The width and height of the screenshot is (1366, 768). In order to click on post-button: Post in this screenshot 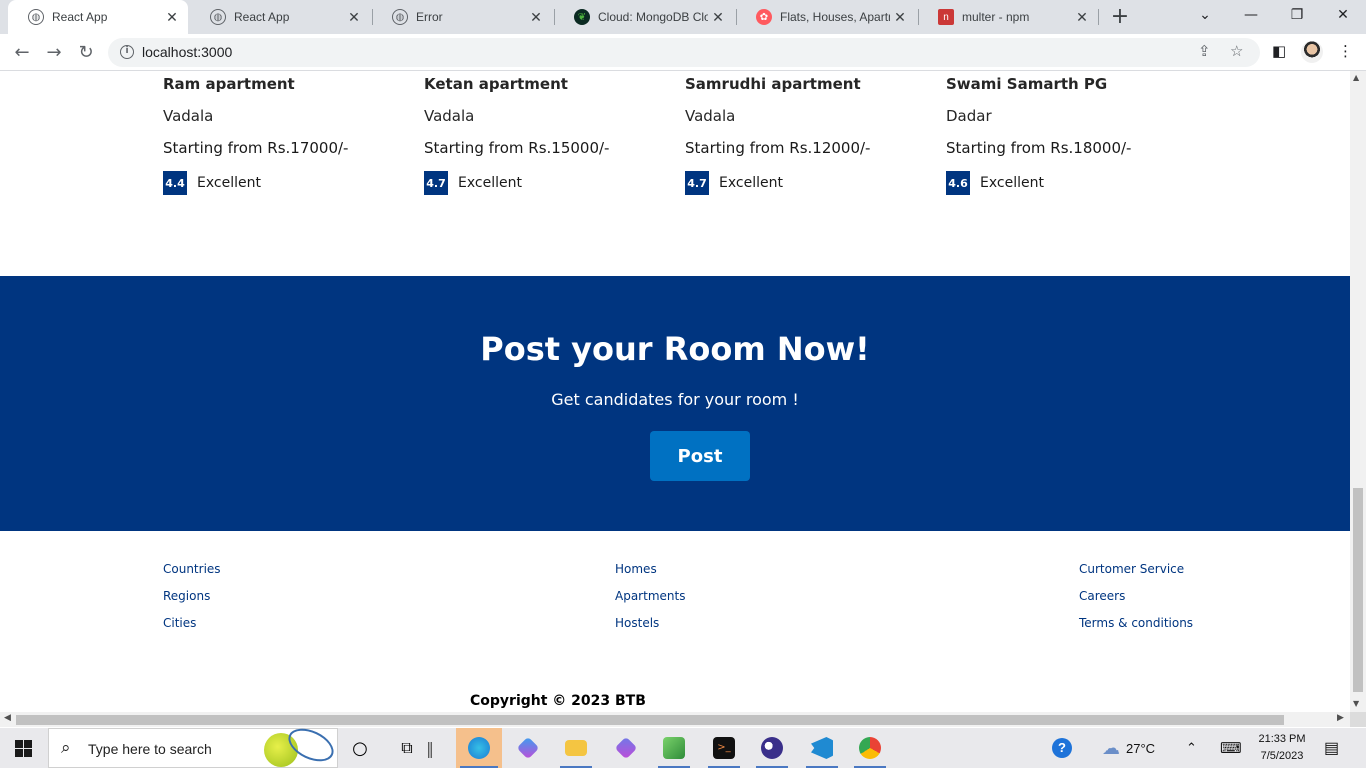, I will do `click(700, 456)`.